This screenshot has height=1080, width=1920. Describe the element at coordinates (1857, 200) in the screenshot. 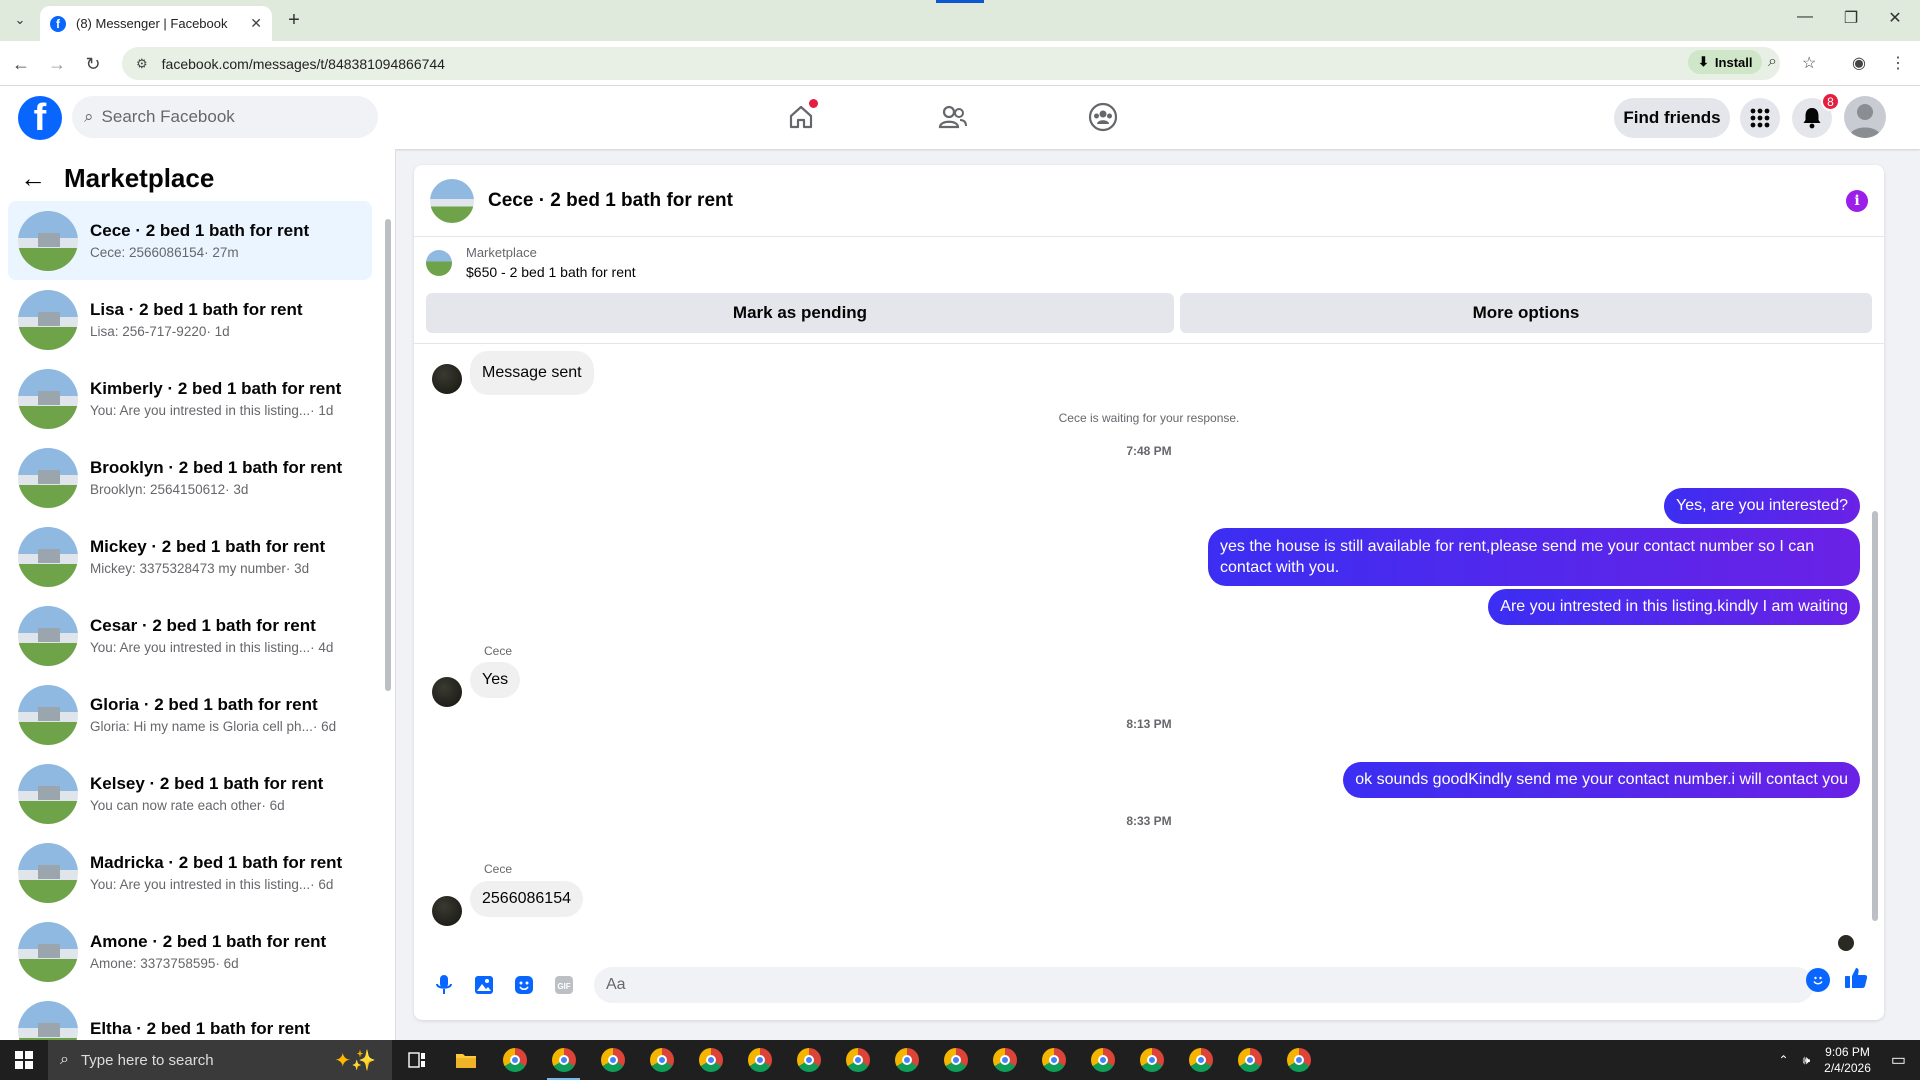

I see `info-icon: i` at that location.